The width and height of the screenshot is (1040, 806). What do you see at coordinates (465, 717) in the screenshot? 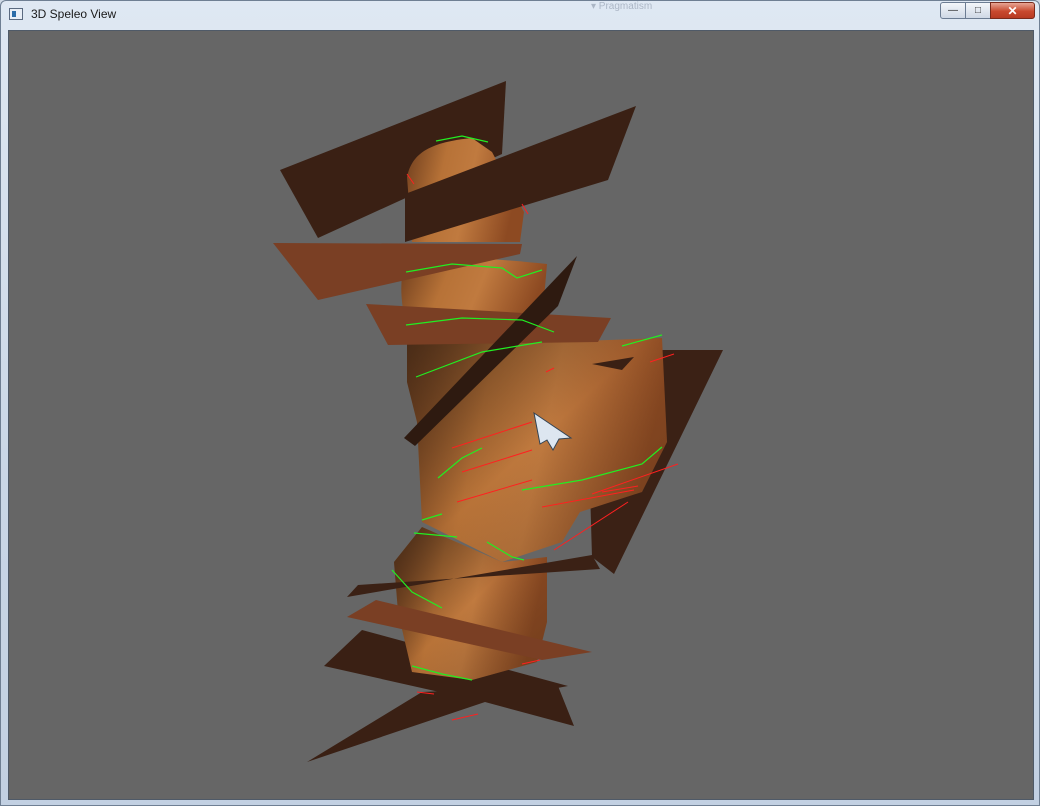
I see `splay` at bounding box center [465, 717].